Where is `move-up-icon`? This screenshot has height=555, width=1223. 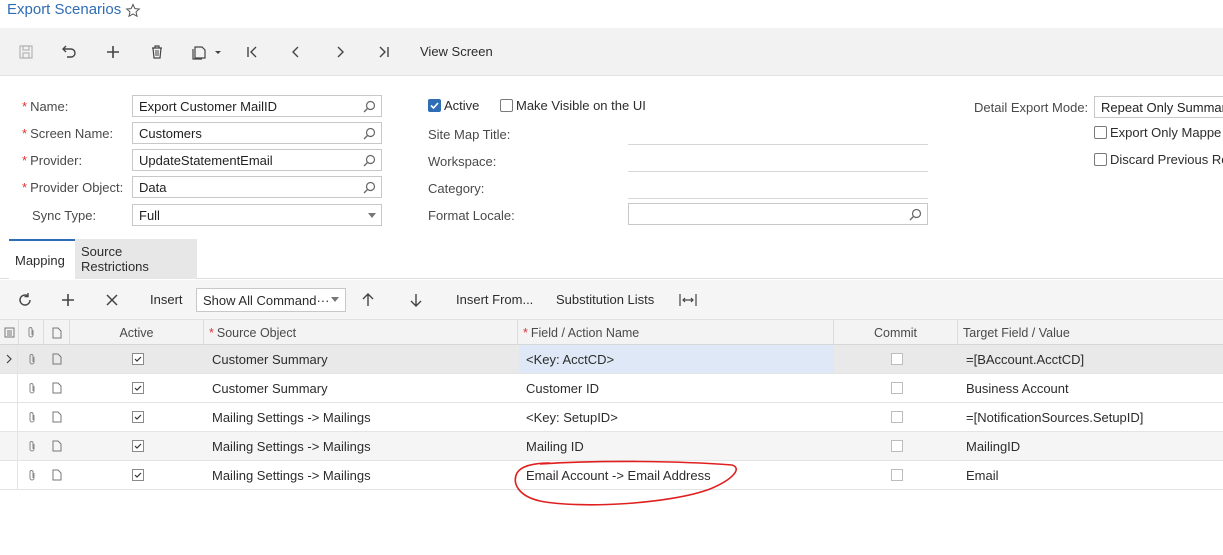
move-up-icon is located at coordinates (368, 300).